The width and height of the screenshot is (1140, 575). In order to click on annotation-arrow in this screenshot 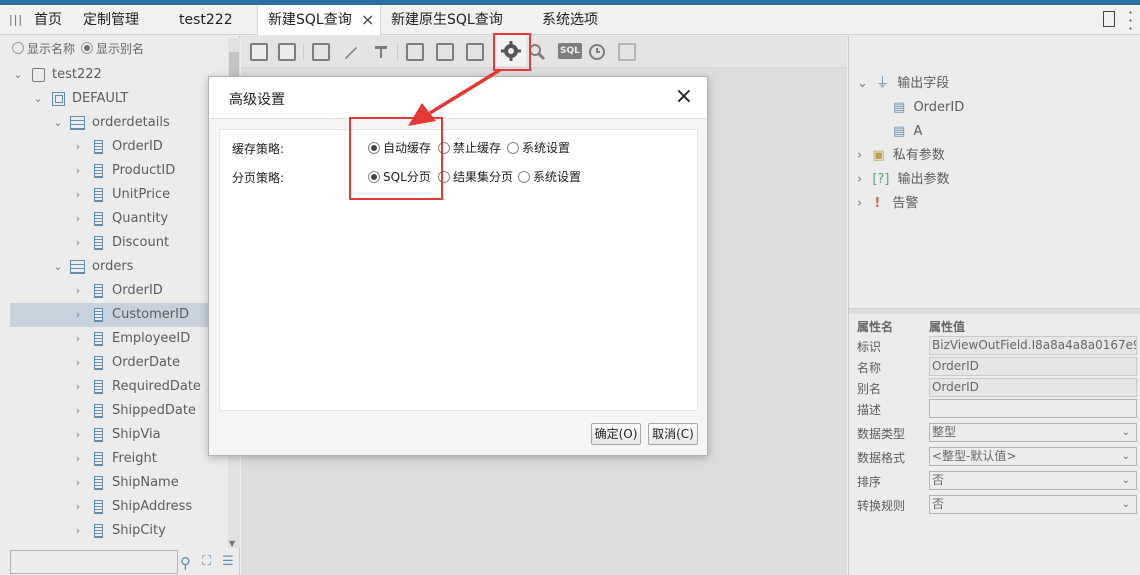, I will do `click(454, 97)`.